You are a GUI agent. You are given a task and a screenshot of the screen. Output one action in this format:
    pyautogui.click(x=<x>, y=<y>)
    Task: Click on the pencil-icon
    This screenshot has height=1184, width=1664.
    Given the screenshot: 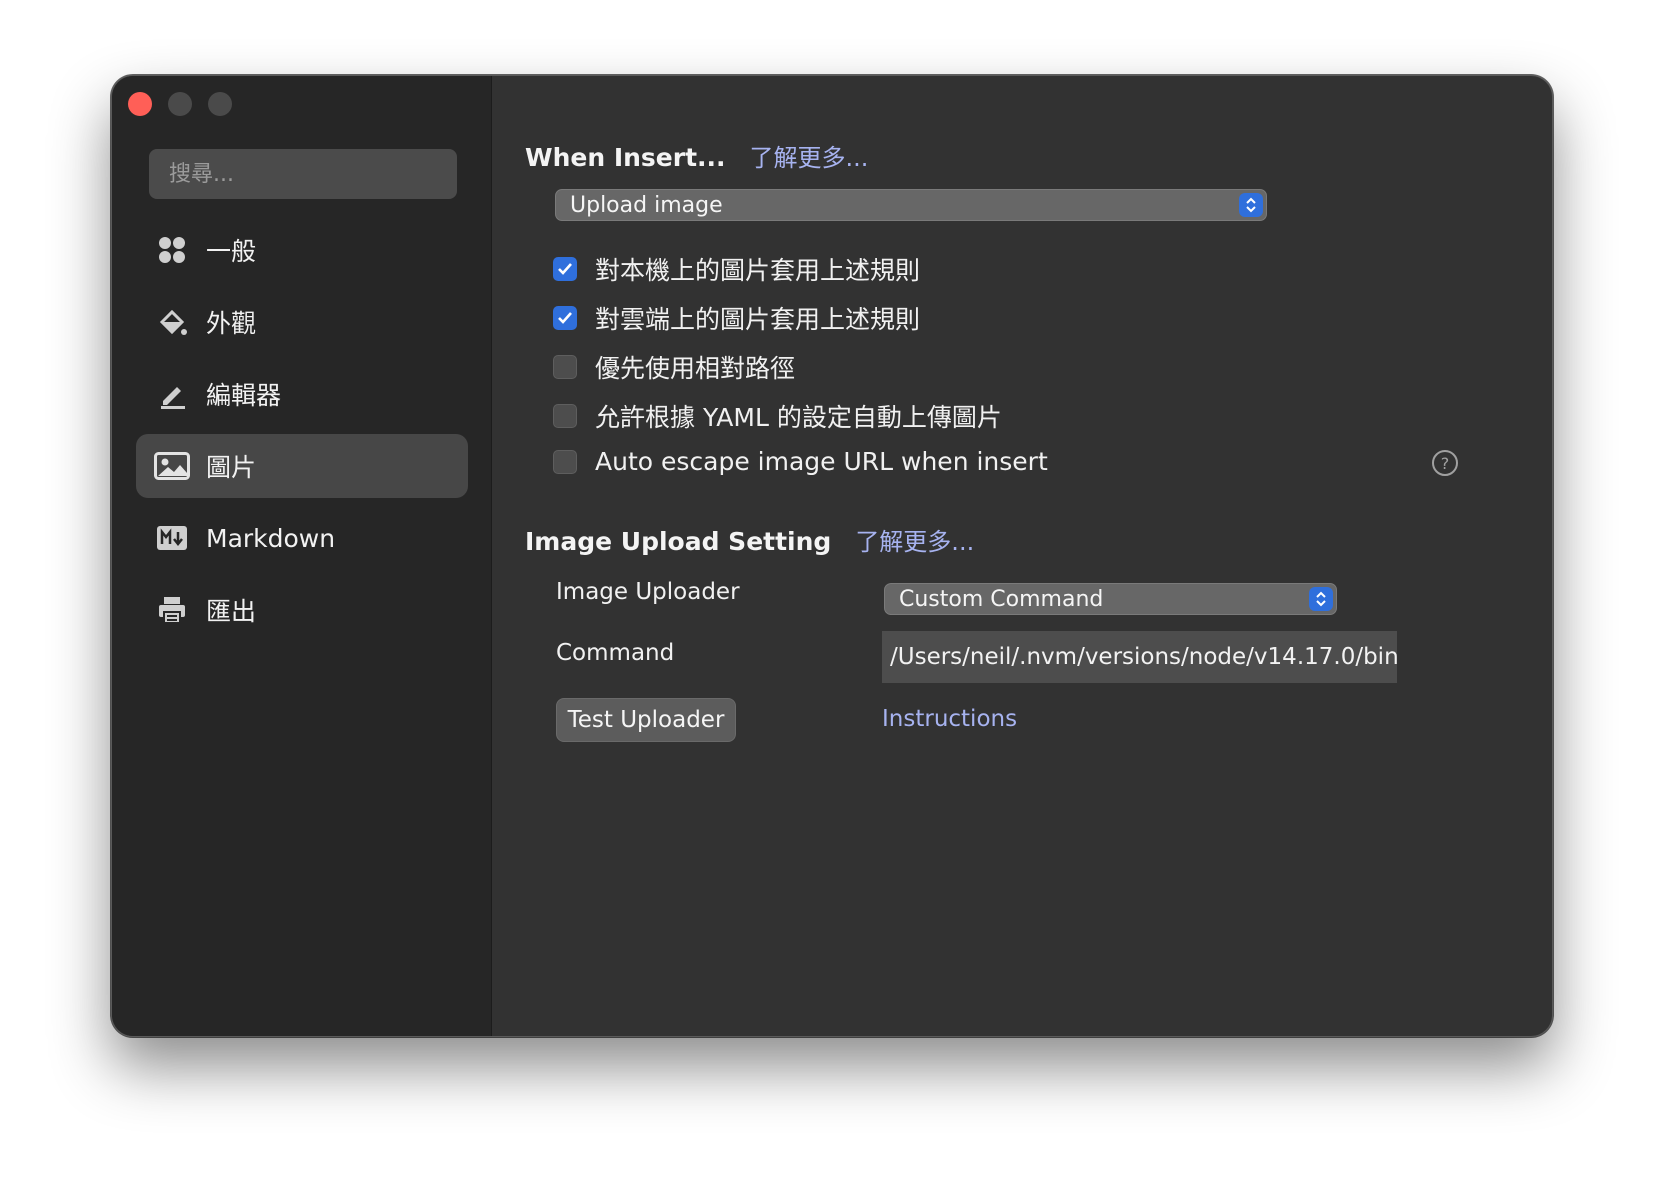 What is the action you would take?
    pyautogui.click(x=172, y=394)
    